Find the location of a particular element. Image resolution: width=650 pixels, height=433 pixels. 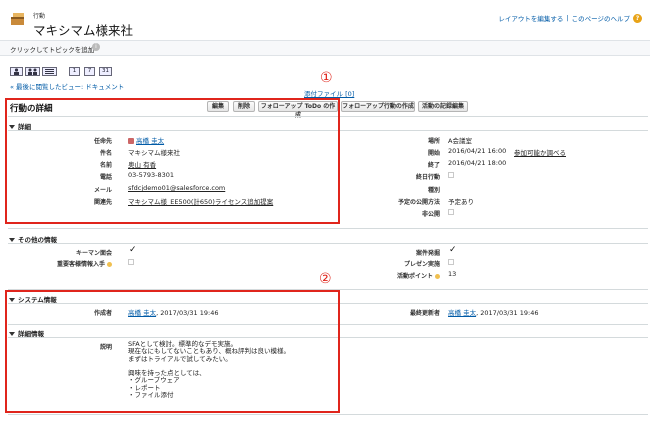

important-info-checkbox is located at coordinates (131, 262).